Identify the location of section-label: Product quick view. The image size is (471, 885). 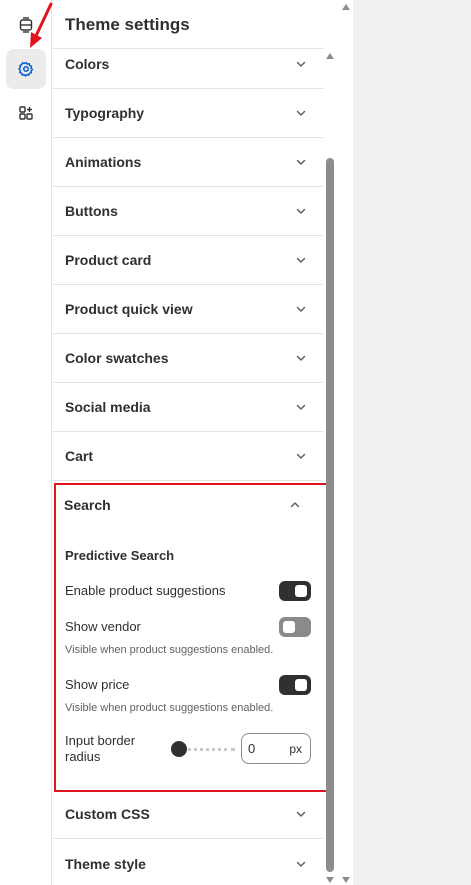
(129, 309).